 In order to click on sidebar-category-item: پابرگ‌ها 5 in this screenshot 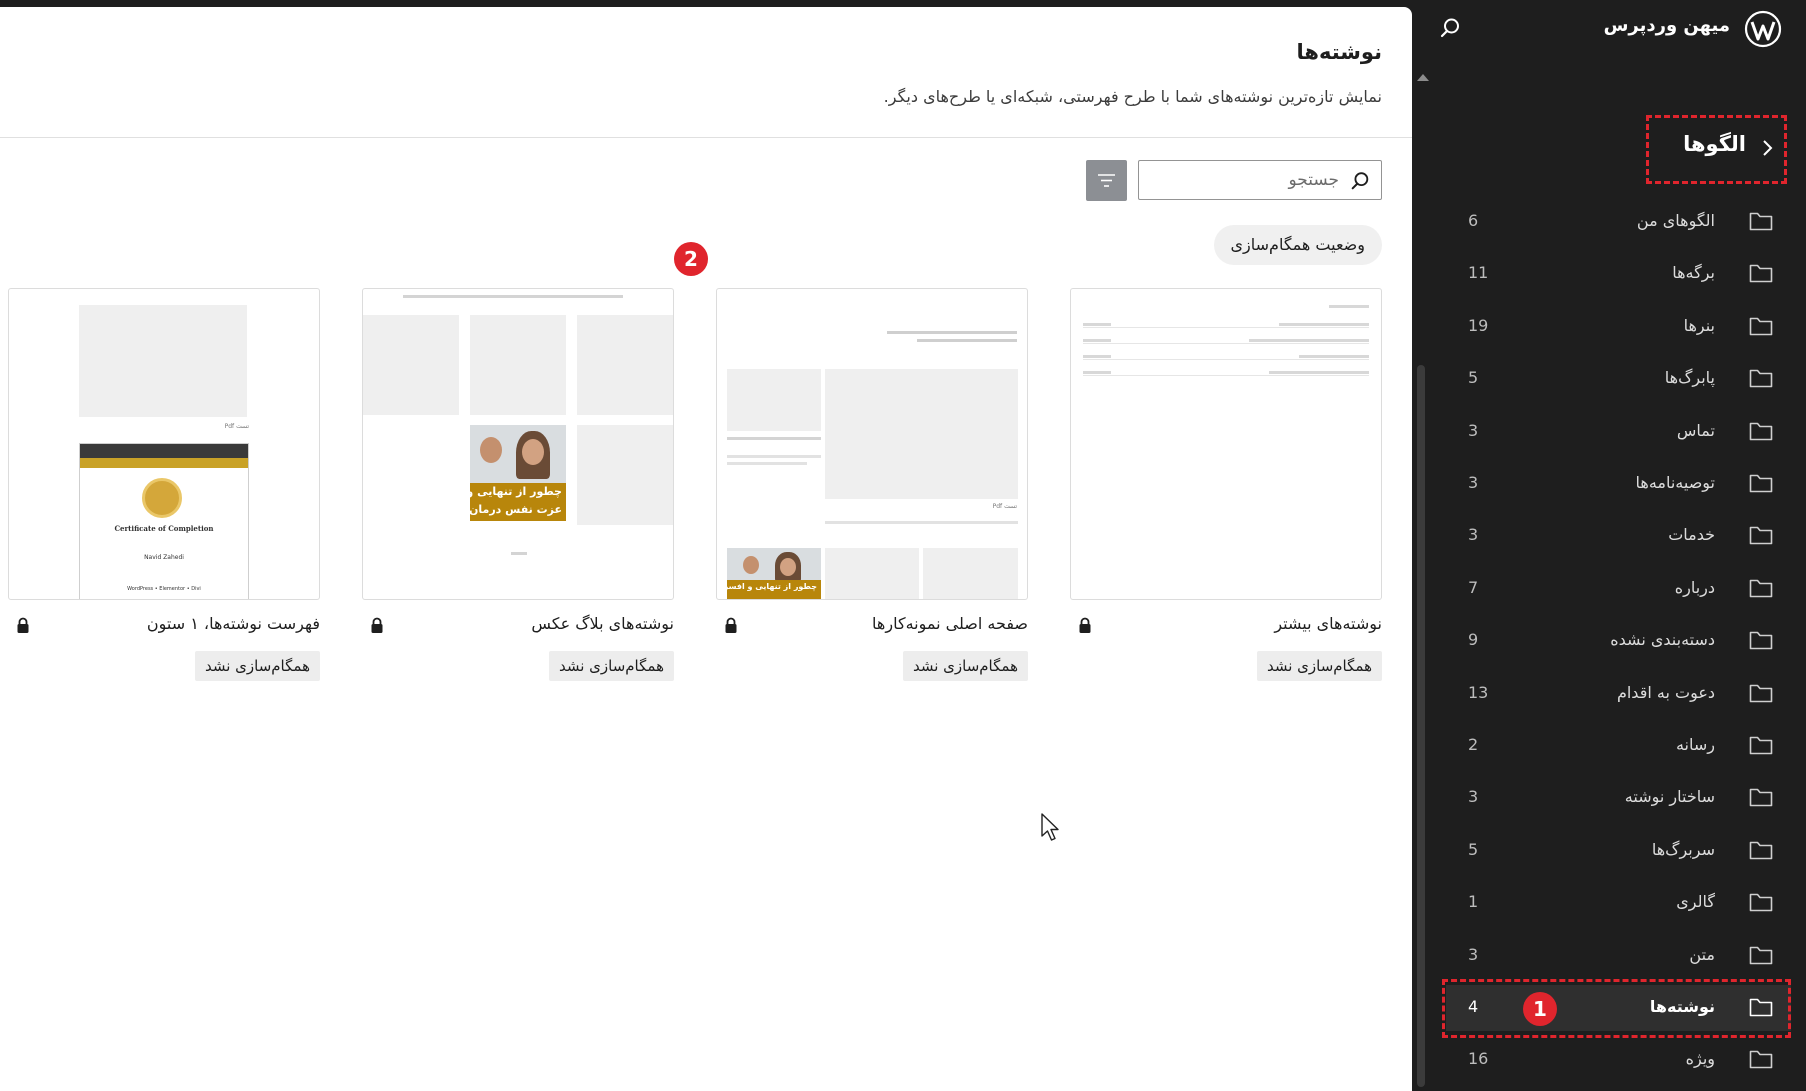, I will do `click(1618, 379)`.